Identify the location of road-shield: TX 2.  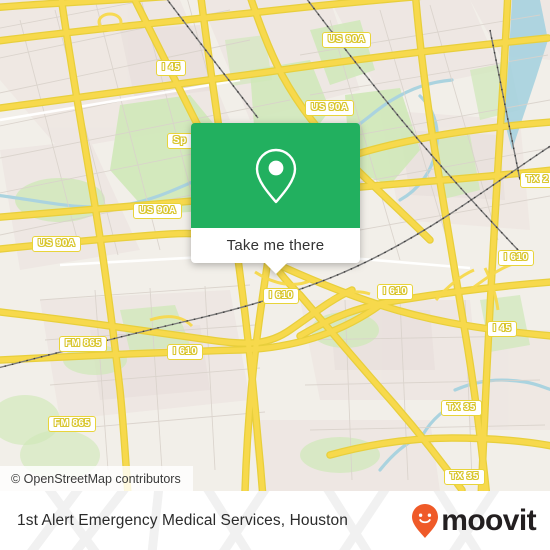
(535, 180).